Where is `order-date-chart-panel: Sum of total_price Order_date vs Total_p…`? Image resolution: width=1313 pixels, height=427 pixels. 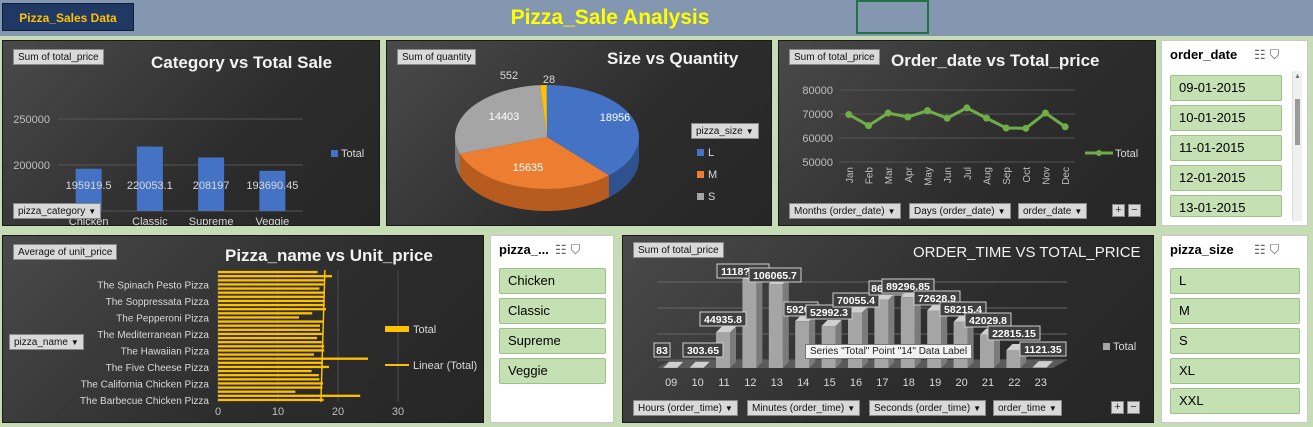
order-date-chart-panel: Sum of total_price Order_date vs Total_p… is located at coordinates (967, 133).